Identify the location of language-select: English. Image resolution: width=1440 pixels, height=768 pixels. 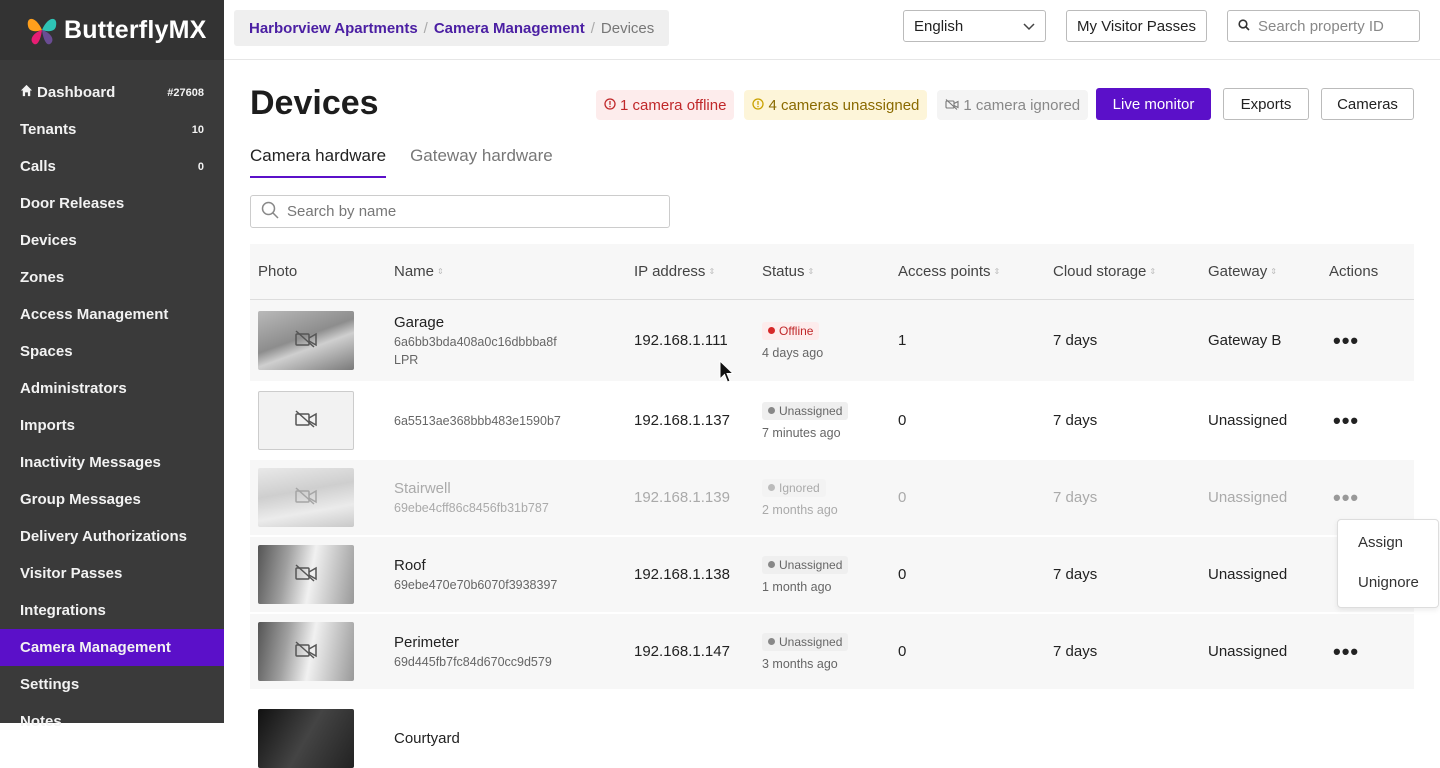
(974, 26).